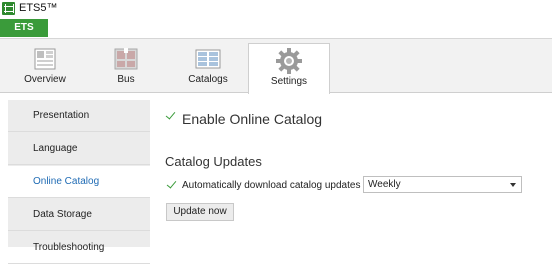  I want to click on auto-download-checkbox, so click(171, 184).